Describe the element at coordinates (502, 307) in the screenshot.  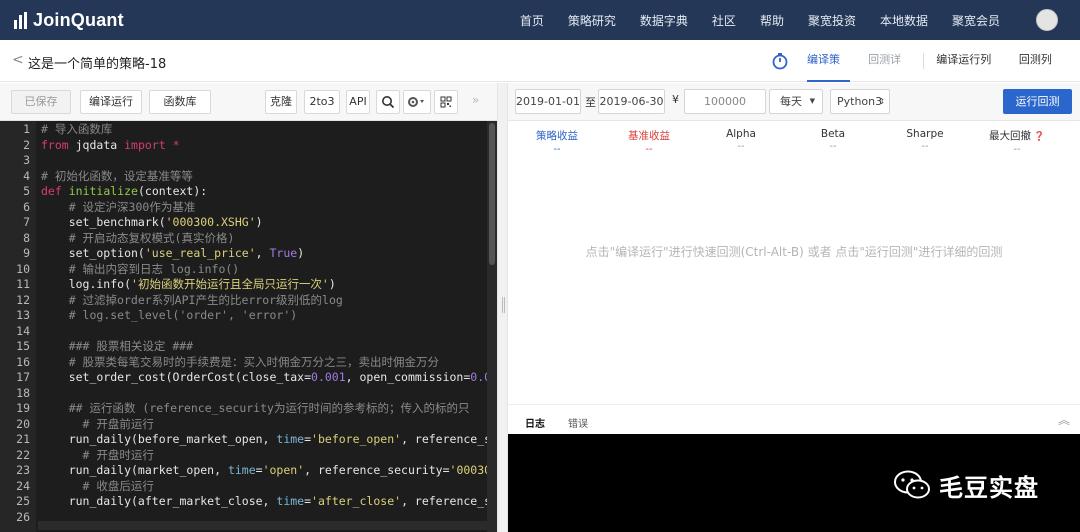
I see `panel-splitter` at that location.